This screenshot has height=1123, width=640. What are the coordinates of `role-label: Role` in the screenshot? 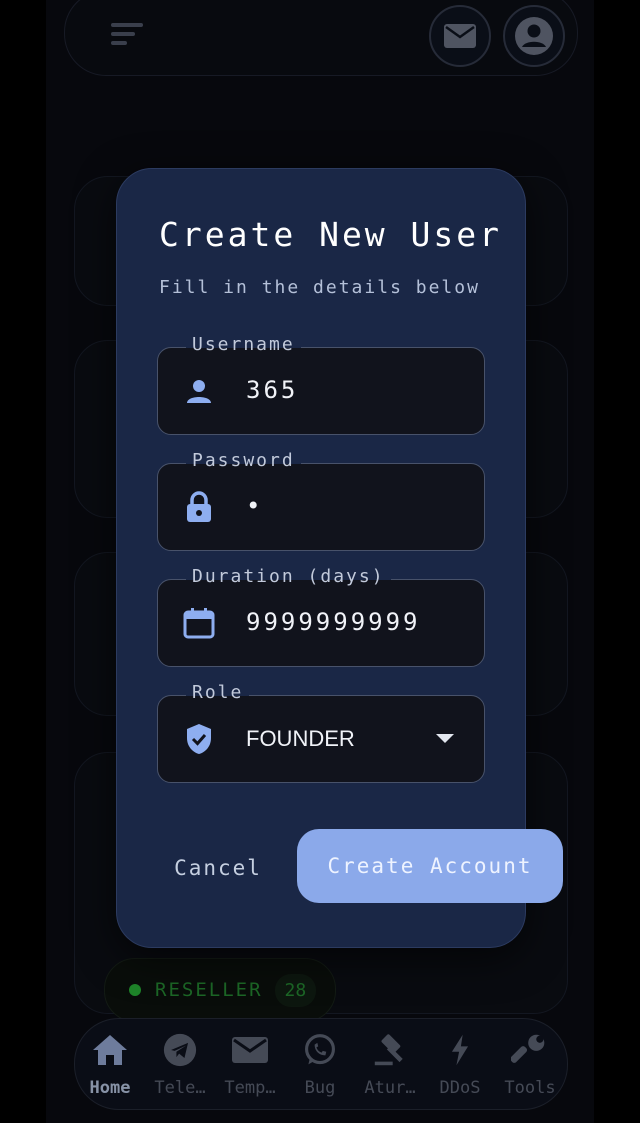 It's located at (218, 692).